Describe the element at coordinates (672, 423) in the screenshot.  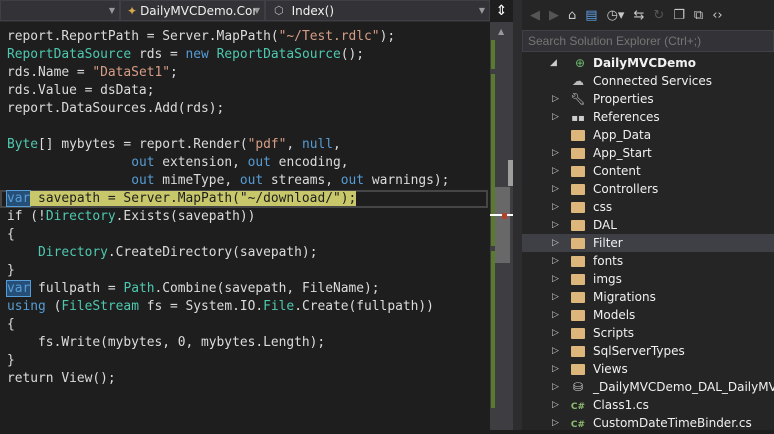
I see `tree-item-label: CustomDateTimeBinder.cs` at that location.